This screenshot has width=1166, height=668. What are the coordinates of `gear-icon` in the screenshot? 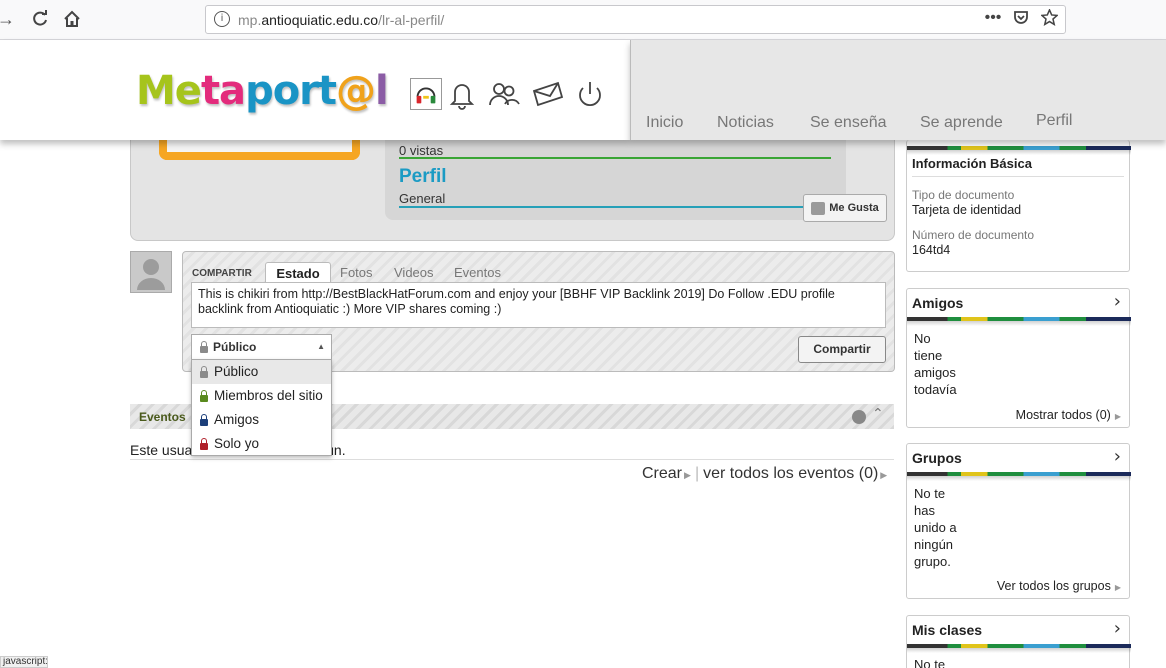 It's located at (859, 417).